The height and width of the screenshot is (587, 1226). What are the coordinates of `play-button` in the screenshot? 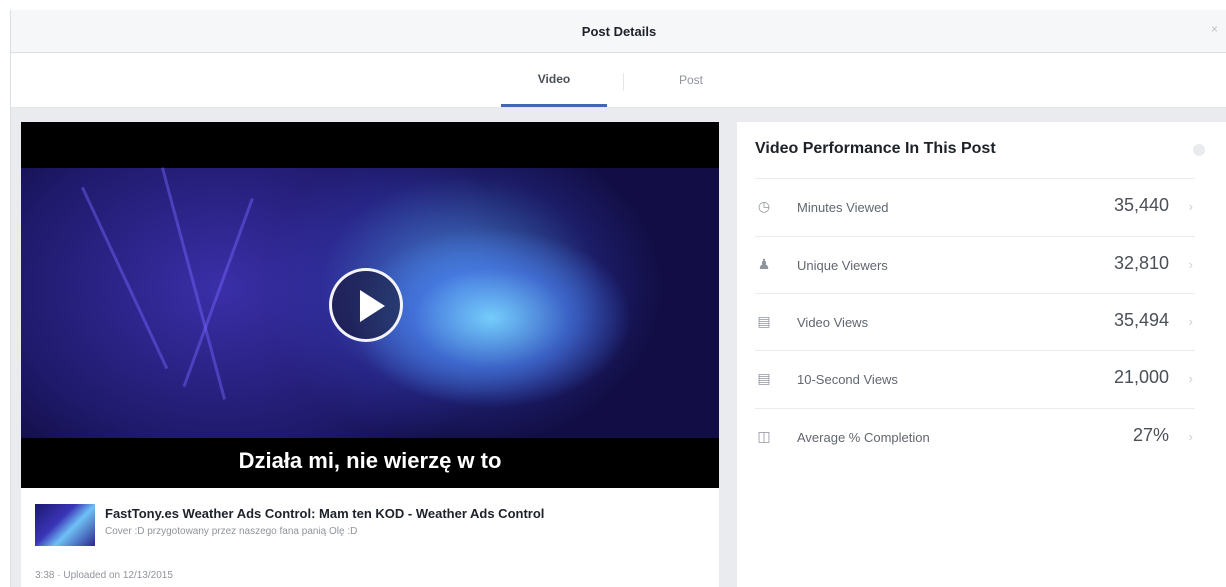 It's located at (366, 305).